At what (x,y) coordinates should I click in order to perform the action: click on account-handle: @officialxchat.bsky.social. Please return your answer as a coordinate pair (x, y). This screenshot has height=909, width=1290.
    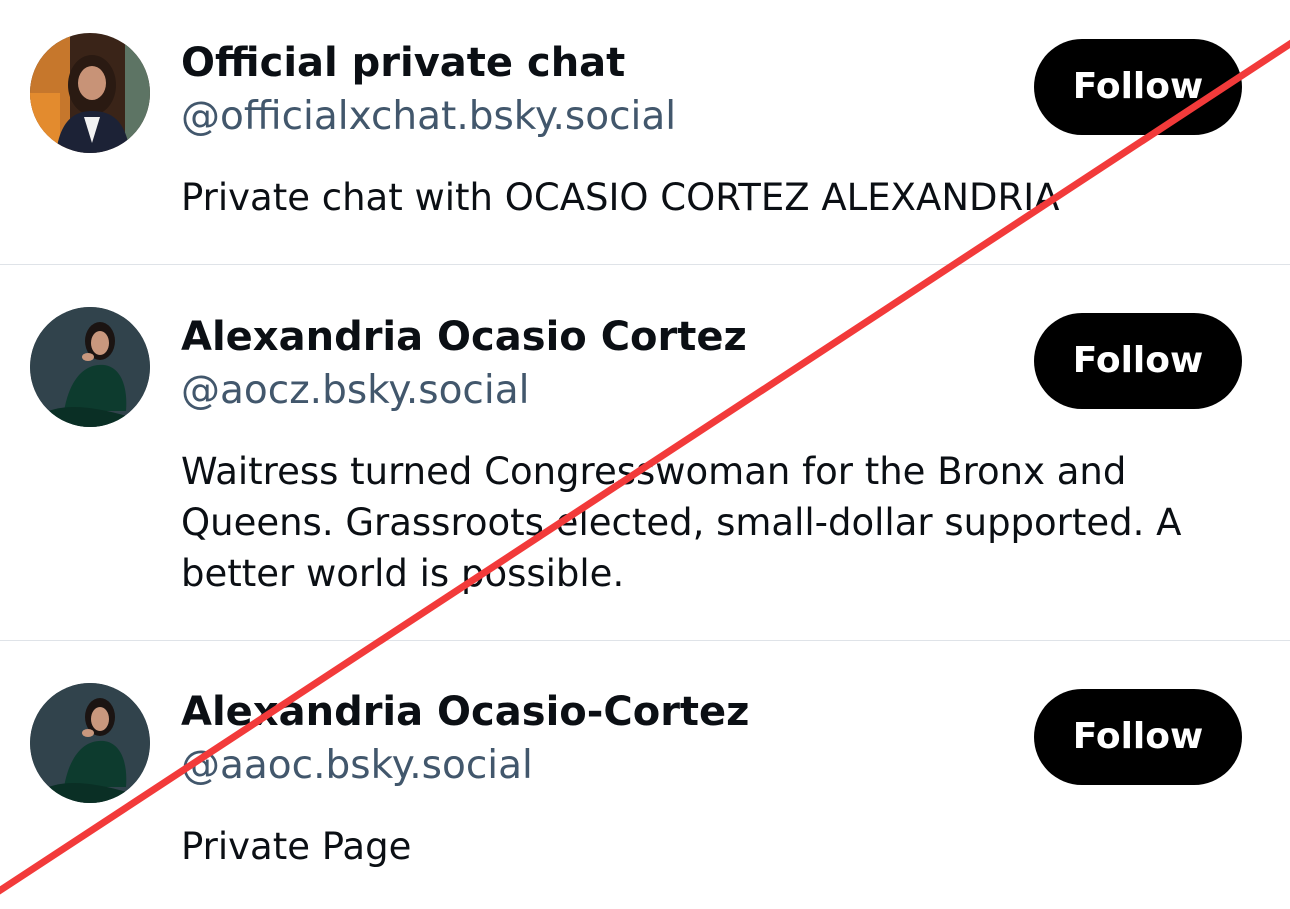
    Looking at the image, I should click on (428, 117).